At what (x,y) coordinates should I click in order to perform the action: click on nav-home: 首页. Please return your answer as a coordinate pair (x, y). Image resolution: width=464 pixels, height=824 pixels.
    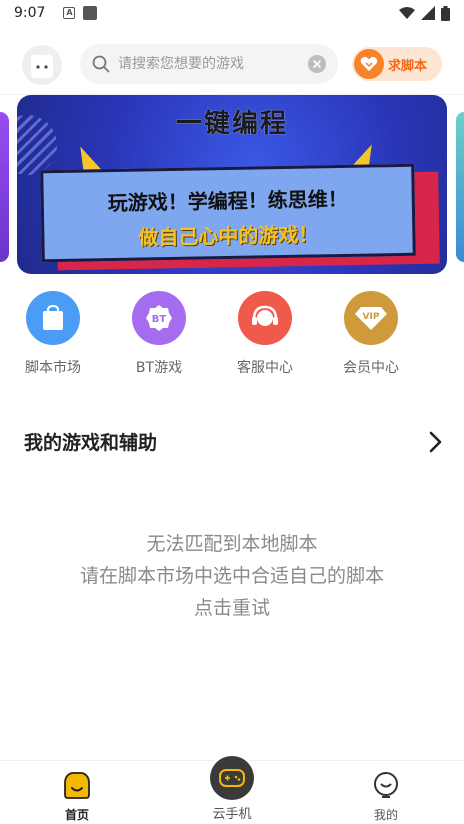
    Looking at the image, I should click on (77, 797).